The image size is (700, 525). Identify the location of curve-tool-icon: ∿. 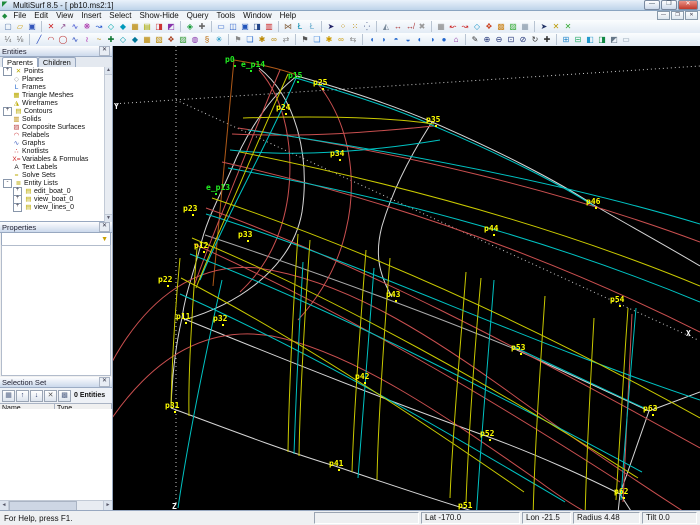
(75, 26).